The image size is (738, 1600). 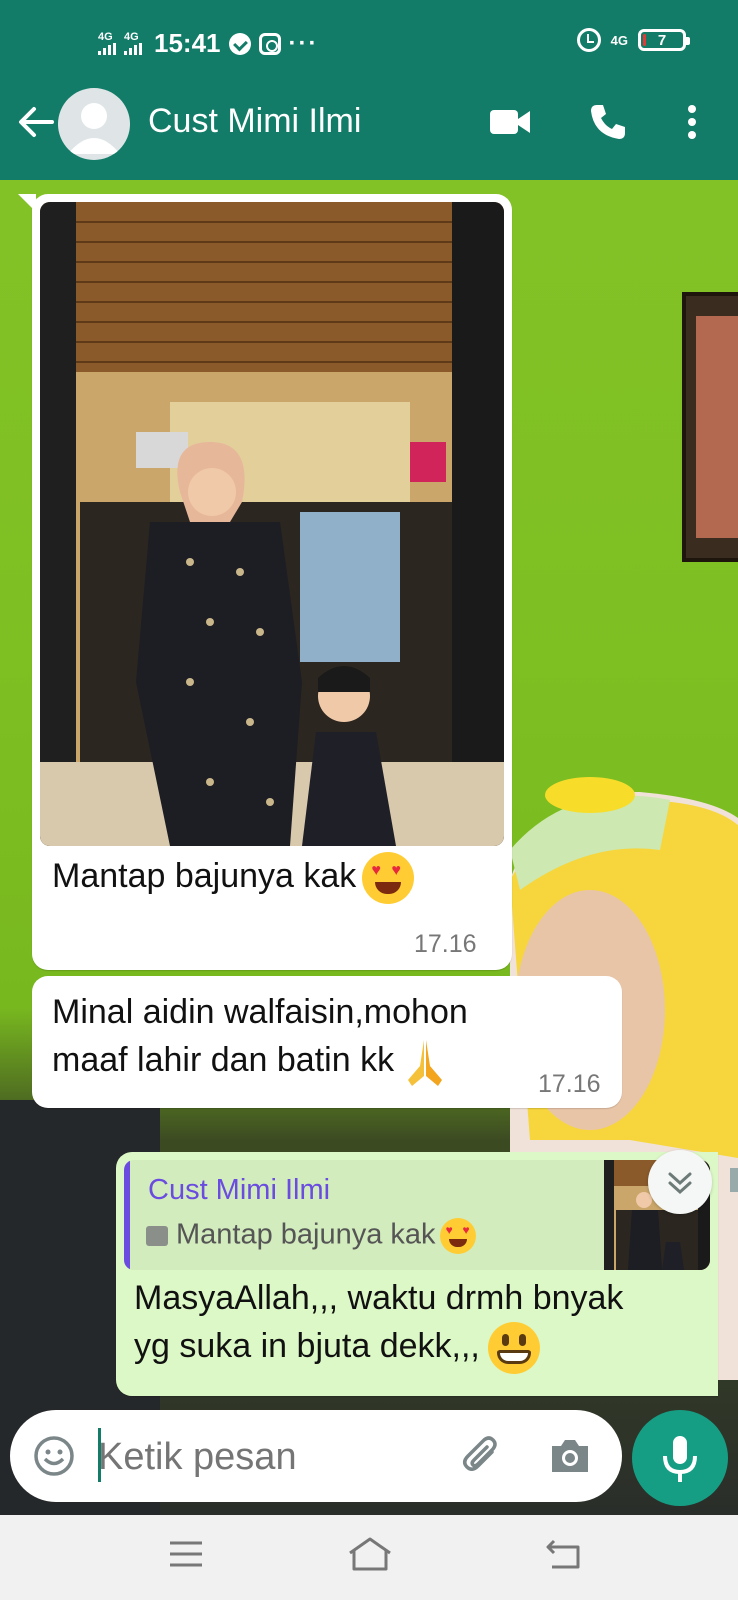 I want to click on contact-name: Cust Mimi Ilmi, so click(x=254, y=121).